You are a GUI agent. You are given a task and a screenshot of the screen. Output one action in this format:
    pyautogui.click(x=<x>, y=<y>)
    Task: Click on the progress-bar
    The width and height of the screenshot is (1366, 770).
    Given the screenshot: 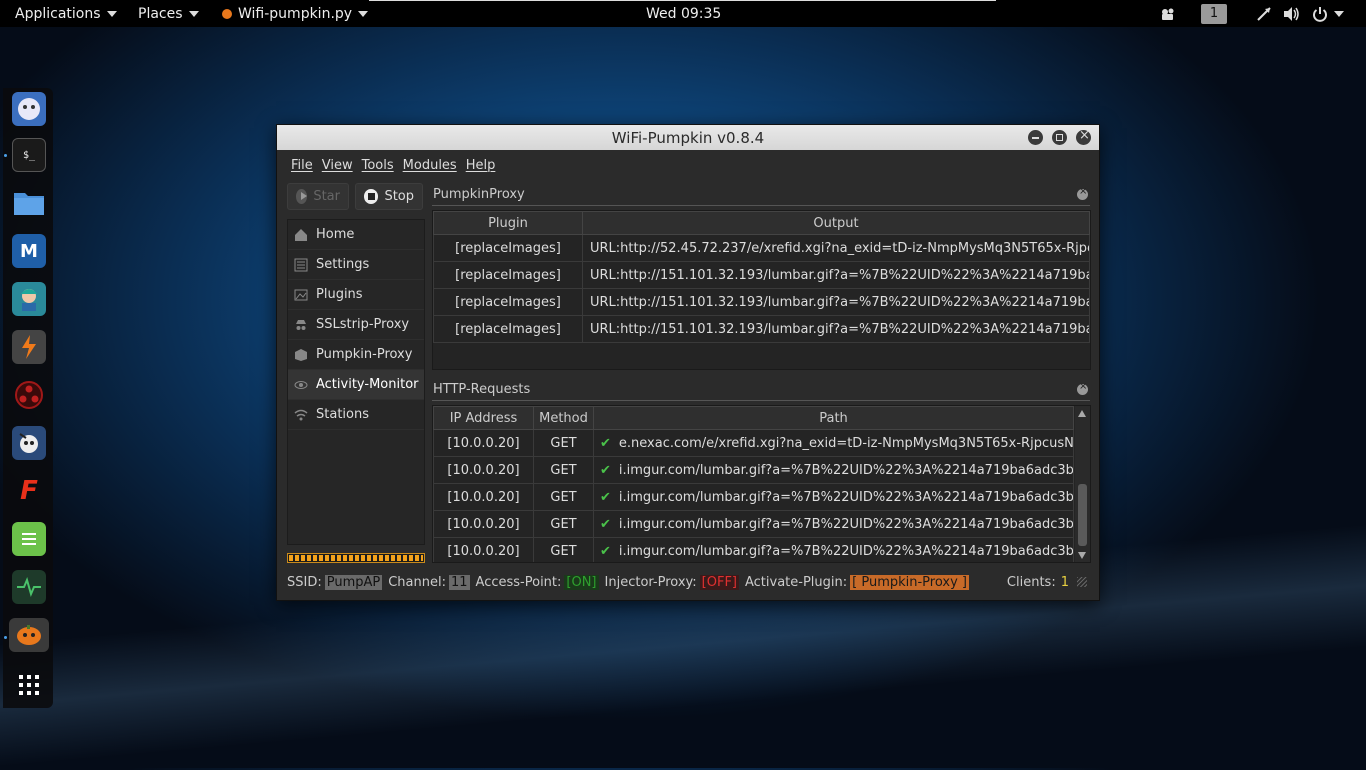 What is the action you would take?
    pyautogui.click(x=356, y=558)
    